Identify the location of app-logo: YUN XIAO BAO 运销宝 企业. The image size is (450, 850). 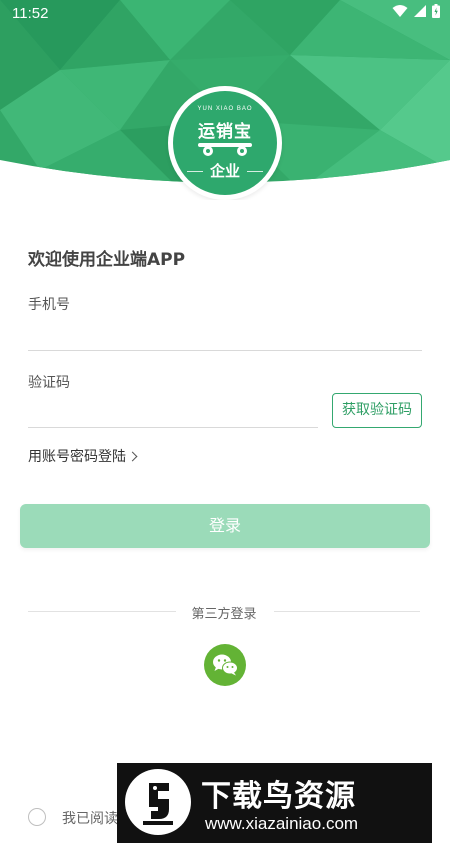
(225, 143).